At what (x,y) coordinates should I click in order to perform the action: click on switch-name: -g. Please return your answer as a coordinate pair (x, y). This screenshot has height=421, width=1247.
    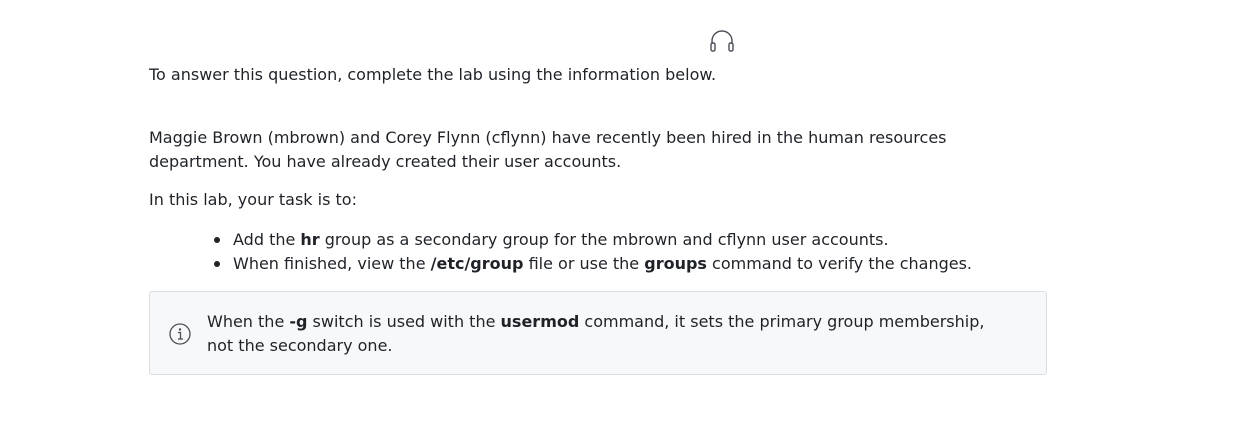
    Looking at the image, I should click on (298, 321).